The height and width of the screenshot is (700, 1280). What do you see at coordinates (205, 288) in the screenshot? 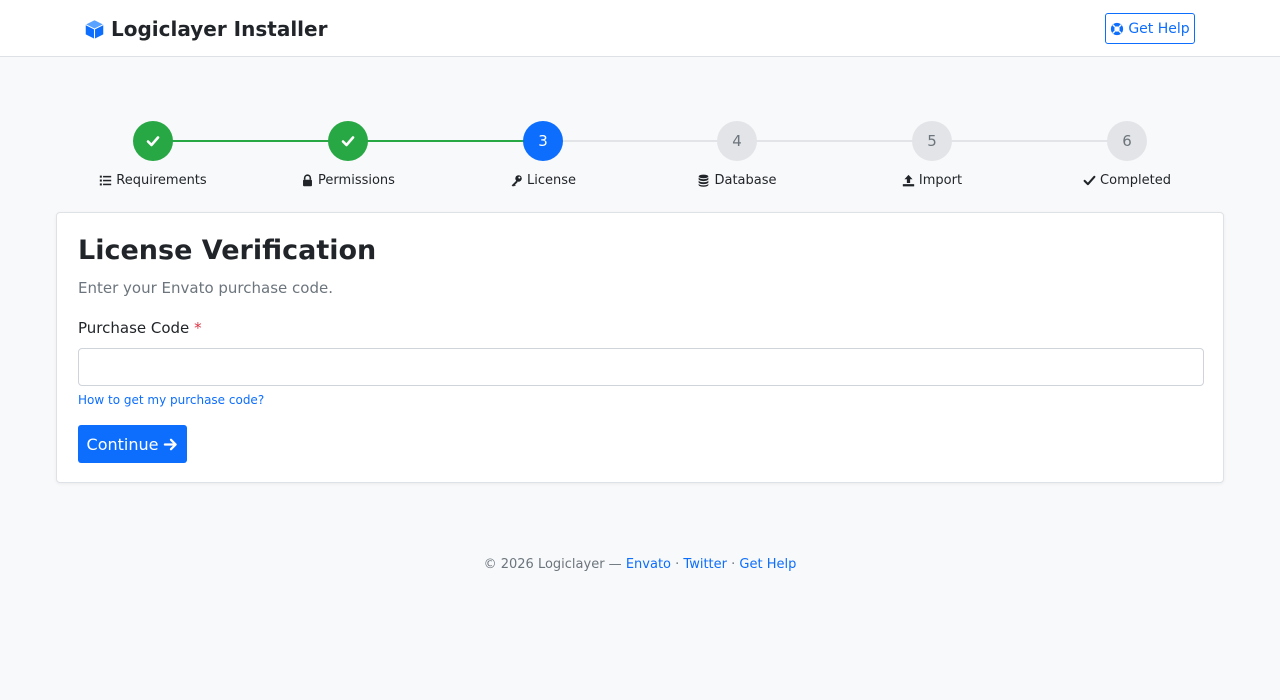
I see `card-subtitle: Enter your Envato purchase code.` at bounding box center [205, 288].